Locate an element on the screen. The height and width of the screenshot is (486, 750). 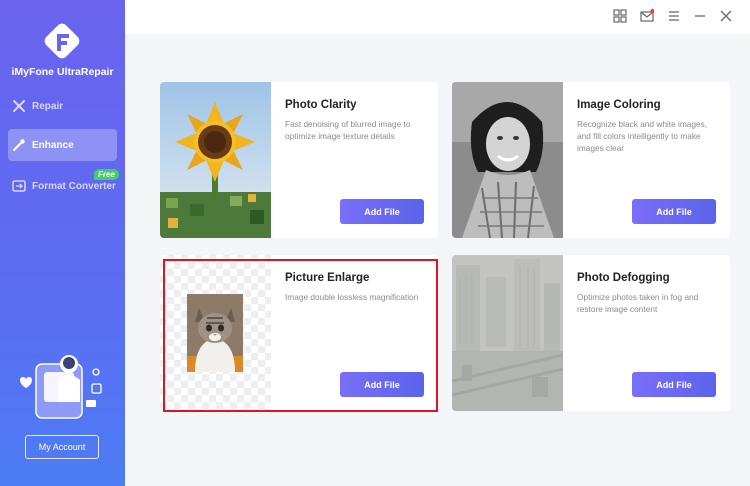
minimize-icon is located at coordinates (700, 16).